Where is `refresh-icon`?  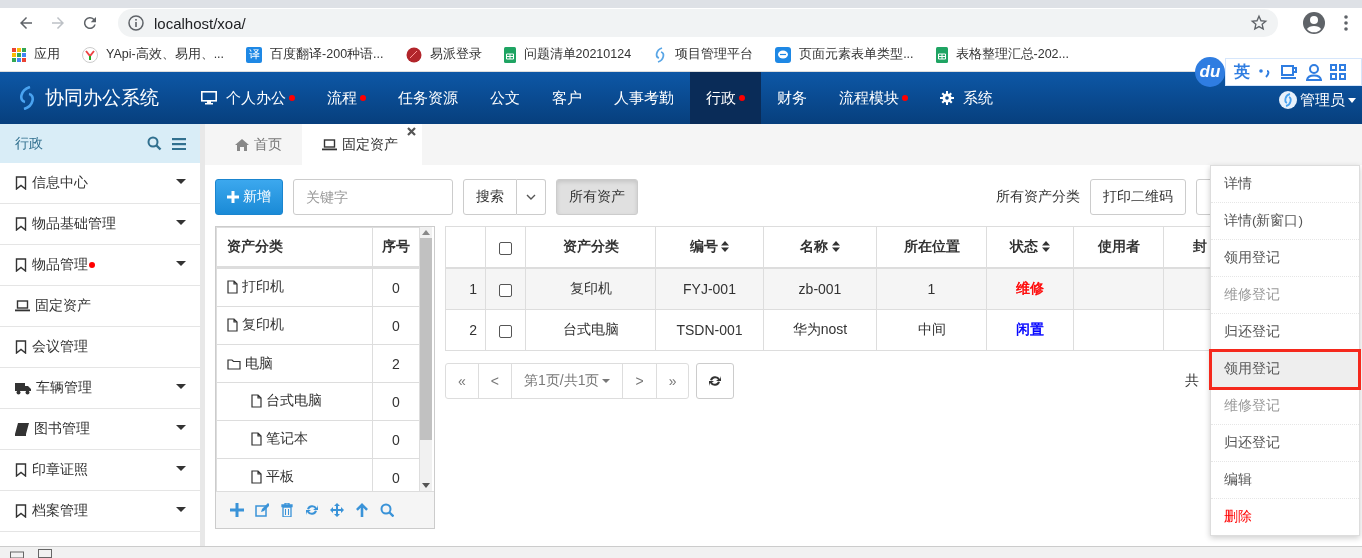 refresh-icon is located at coordinates (312, 510).